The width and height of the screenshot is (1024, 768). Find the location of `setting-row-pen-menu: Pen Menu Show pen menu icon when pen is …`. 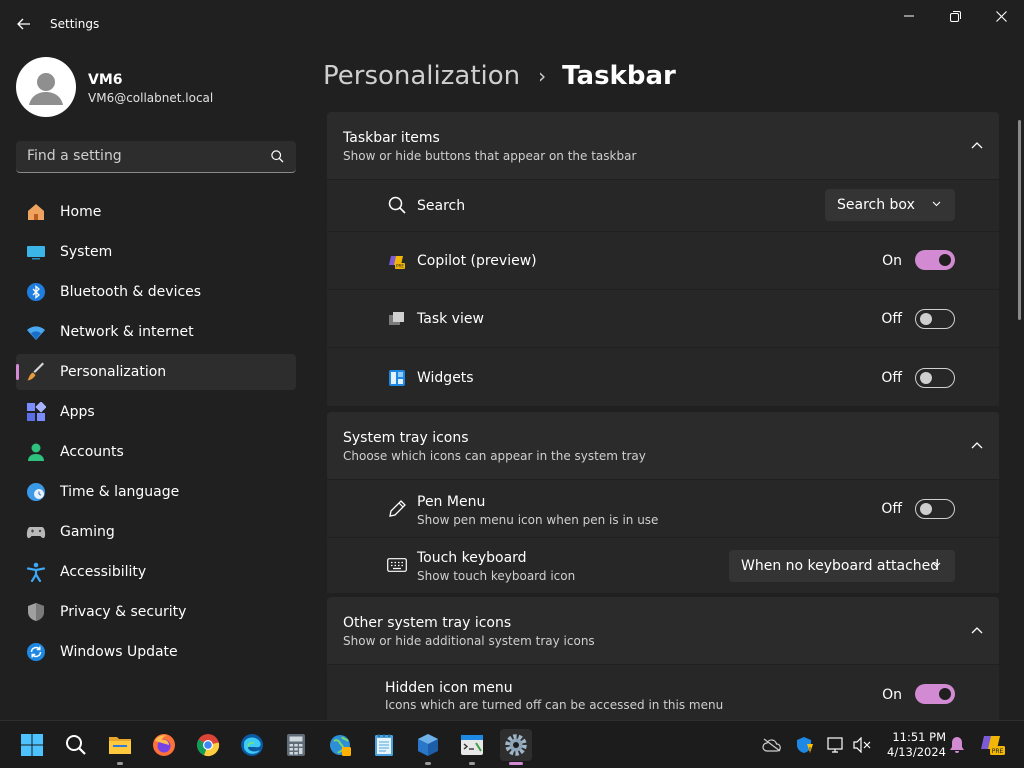

setting-row-pen-menu: Pen Menu Show pen menu icon when pen is … is located at coordinates (663, 508).